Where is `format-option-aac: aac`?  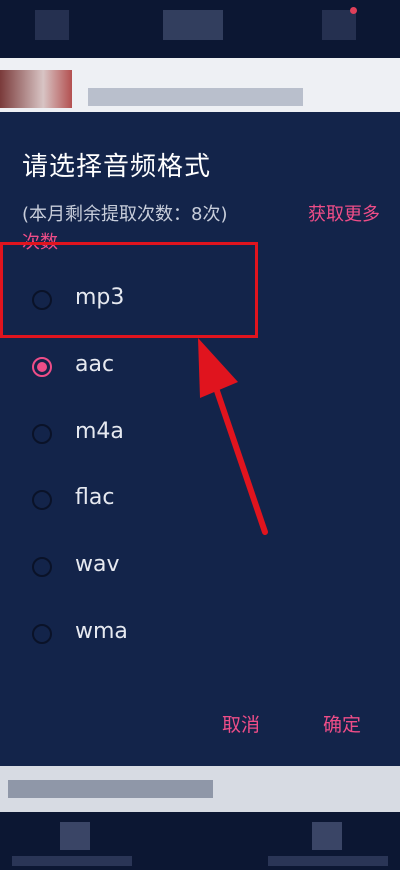
format-option-aac: aac is located at coordinates (200, 369).